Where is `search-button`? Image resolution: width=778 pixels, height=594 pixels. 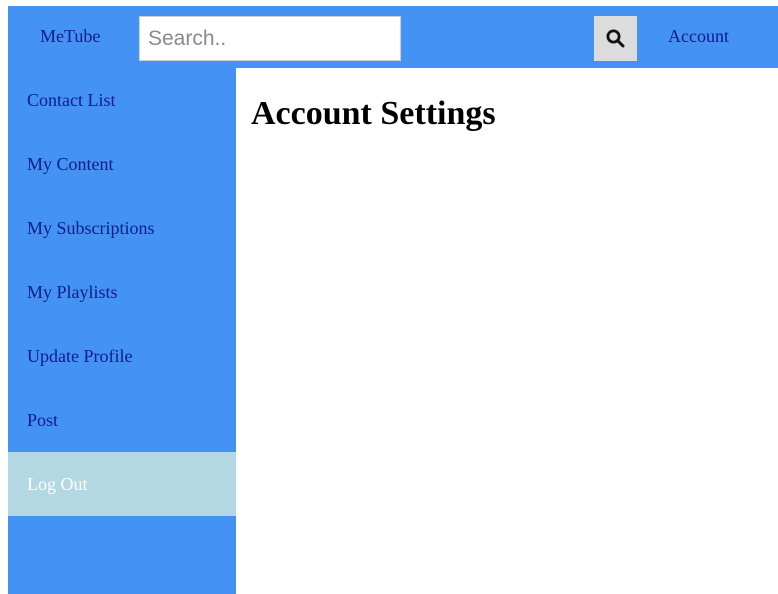 search-button is located at coordinates (615, 38).